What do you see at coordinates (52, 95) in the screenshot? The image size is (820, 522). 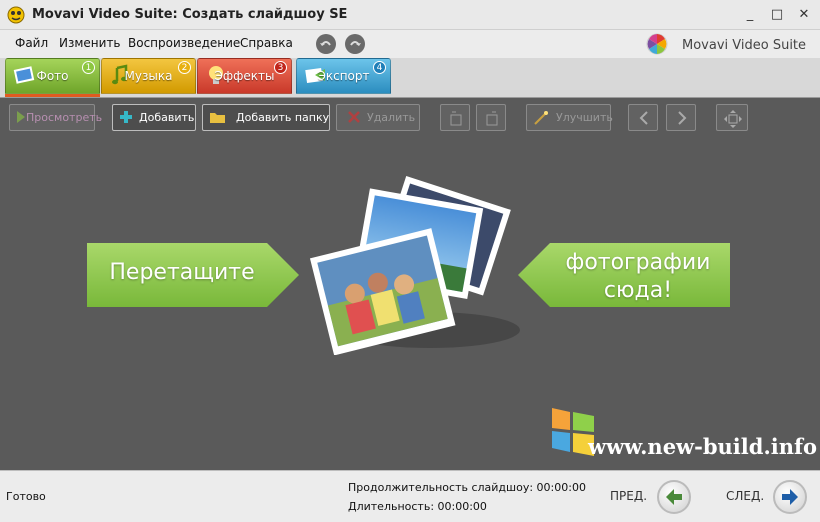 I see `active-tab-indicator` at bounding box center [52, 95].